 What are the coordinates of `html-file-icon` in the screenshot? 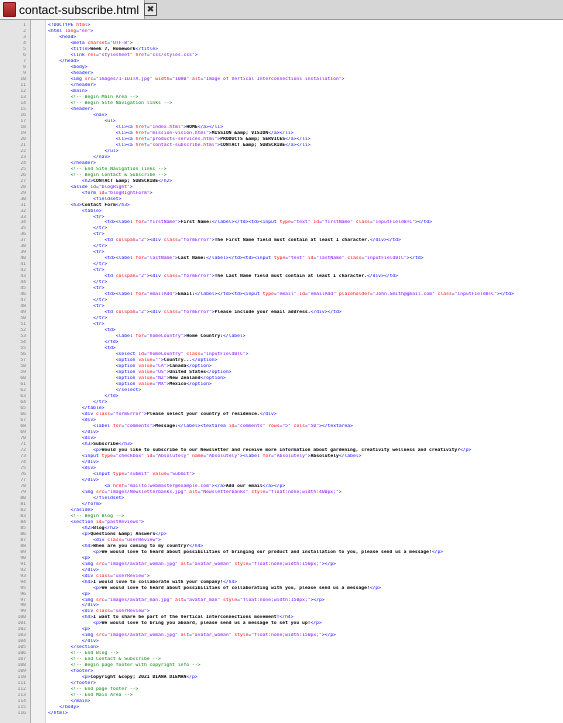 It's located at (9, 9).